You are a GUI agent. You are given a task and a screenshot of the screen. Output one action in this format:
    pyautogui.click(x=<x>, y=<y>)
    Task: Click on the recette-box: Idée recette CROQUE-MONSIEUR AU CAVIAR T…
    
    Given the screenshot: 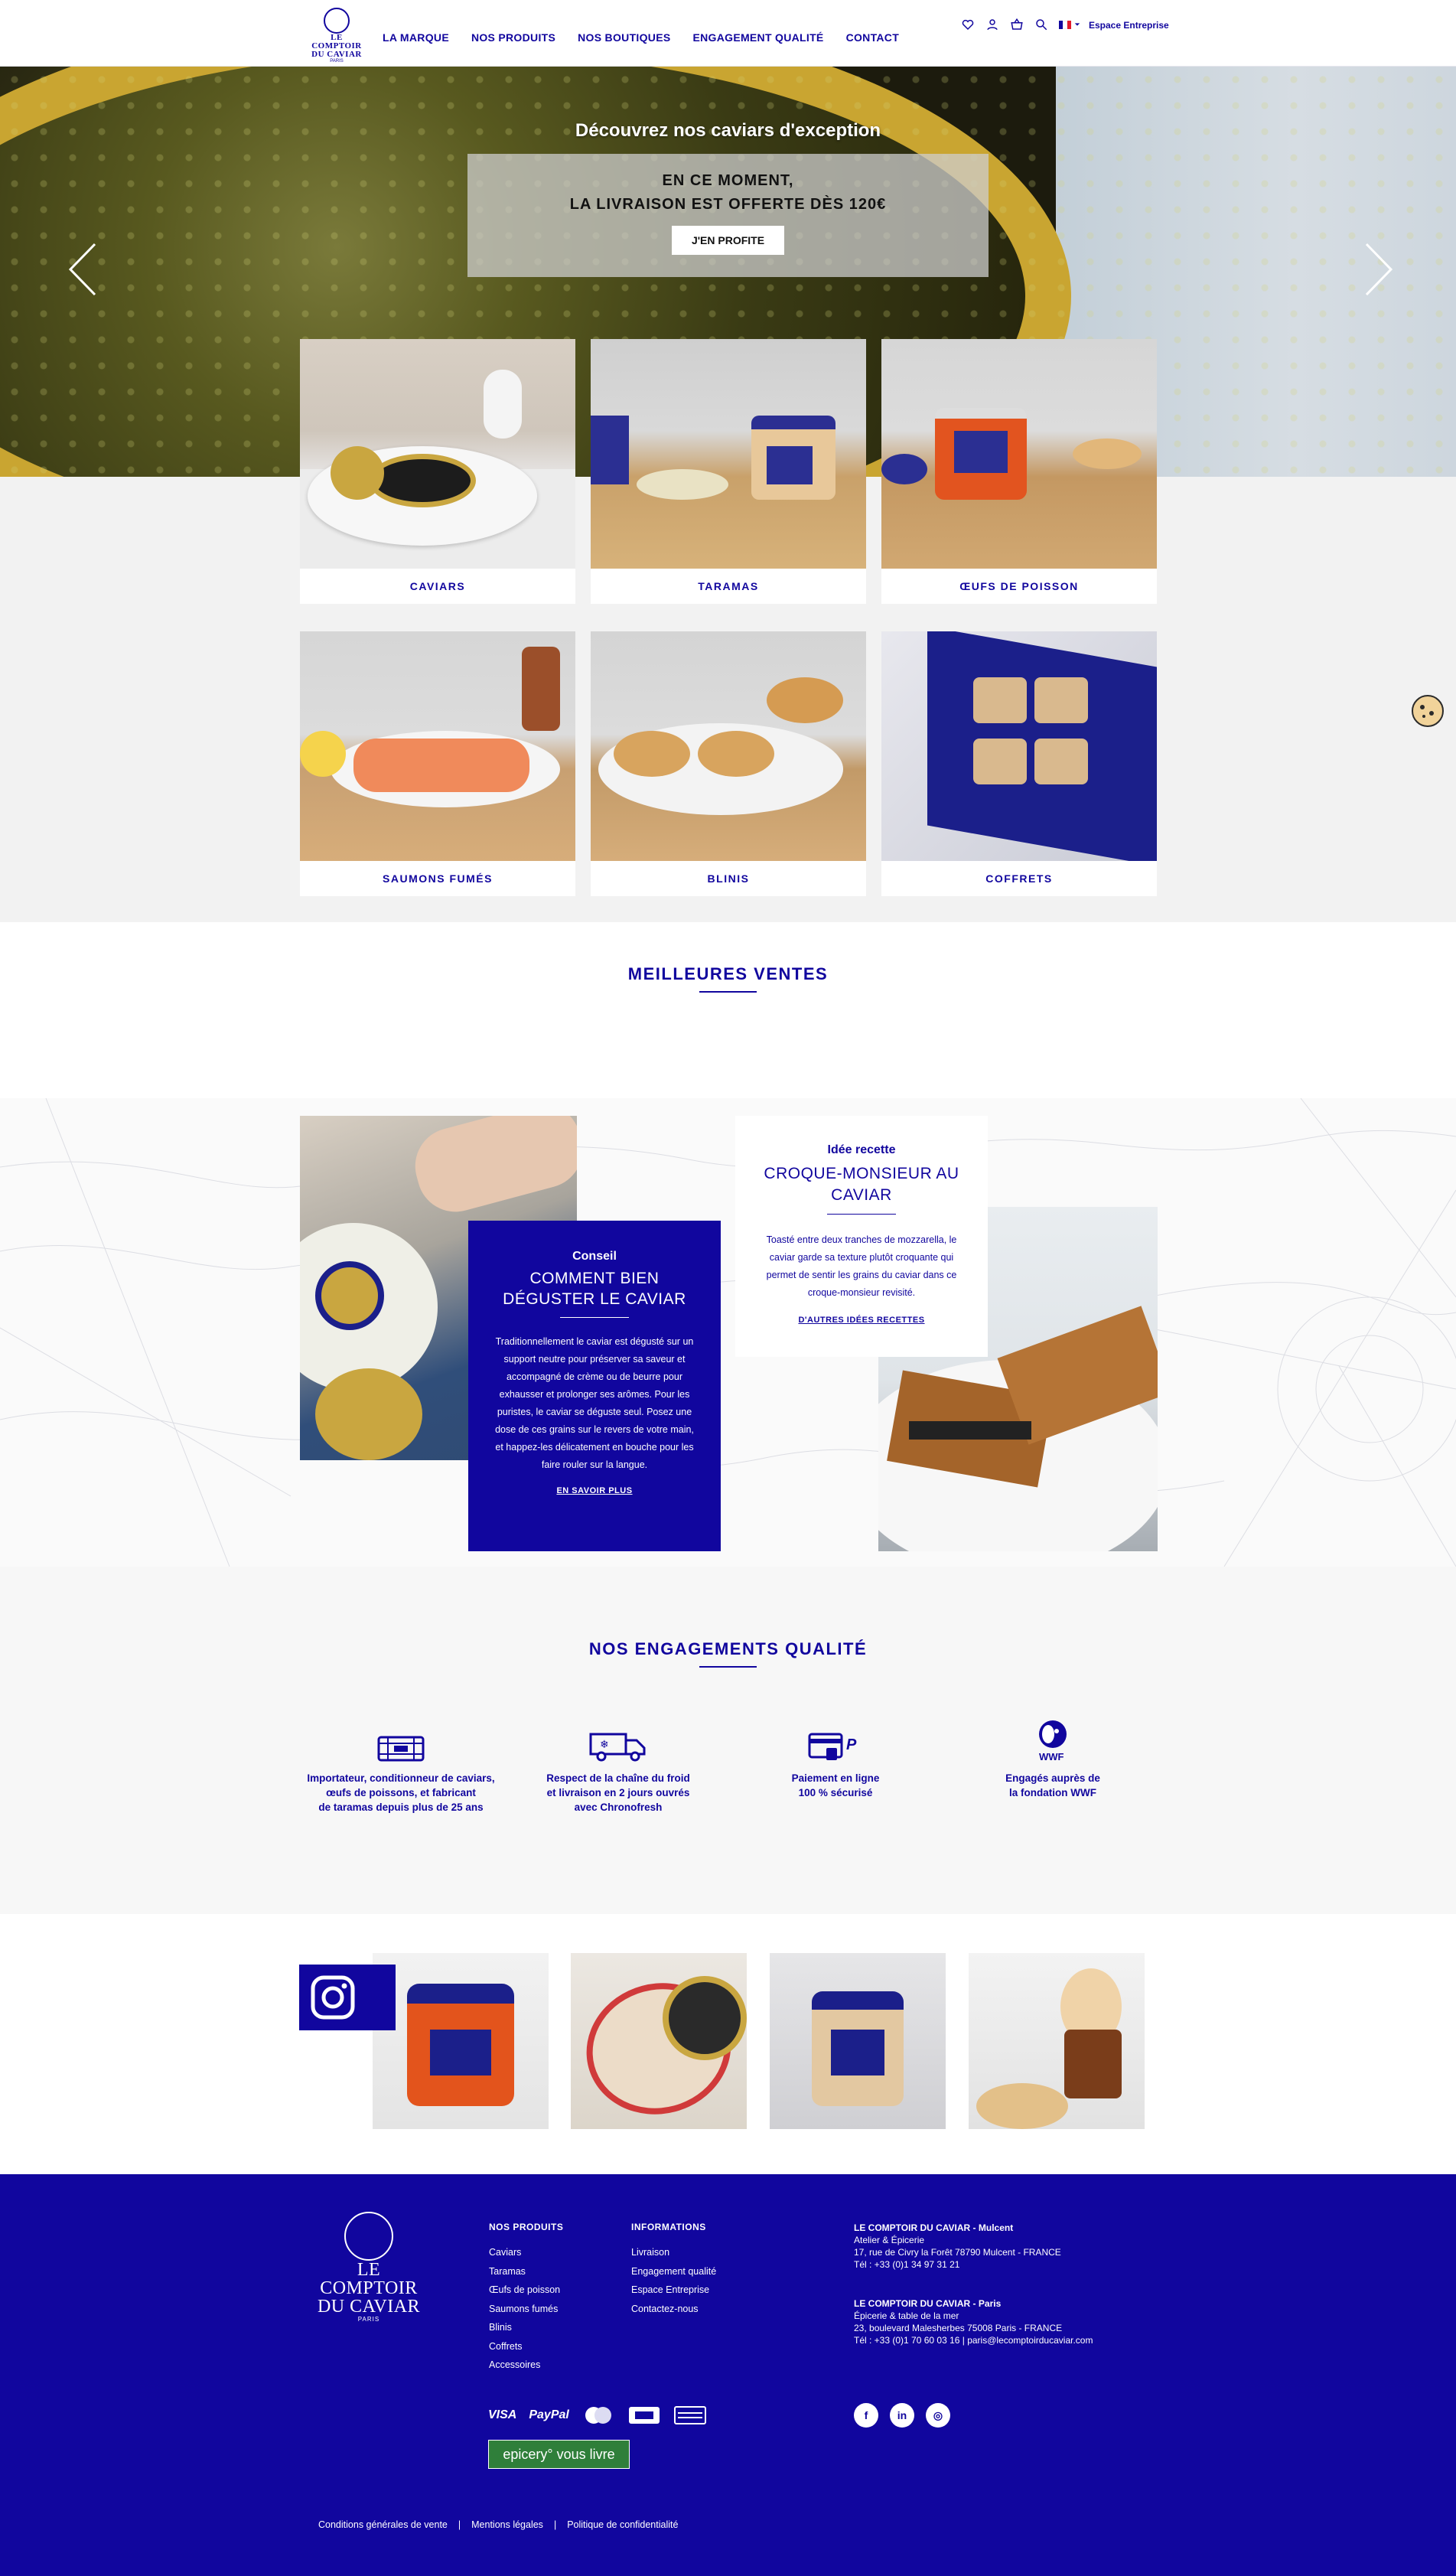 What is the action you would take?
    pyautogui.click(x=861, y=1236)
    